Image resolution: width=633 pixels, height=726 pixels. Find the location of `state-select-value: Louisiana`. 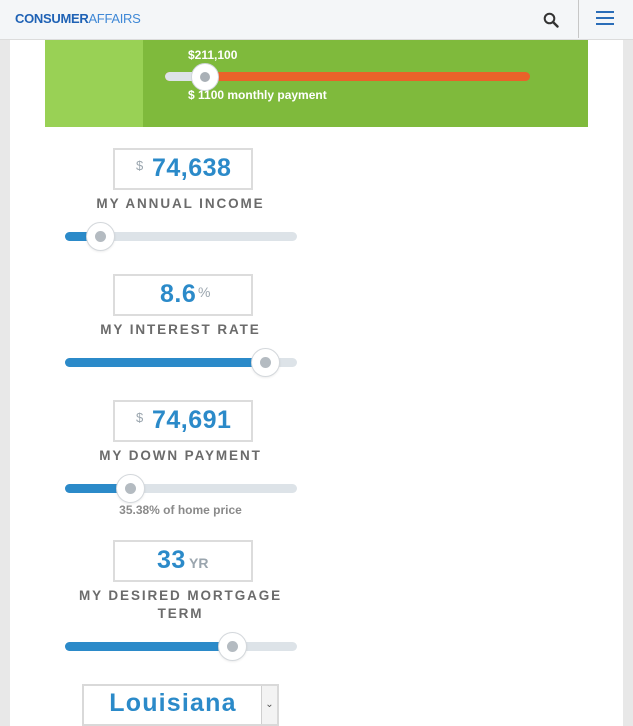

state-select-value: Louisiana is located at coordinates (173, 703).